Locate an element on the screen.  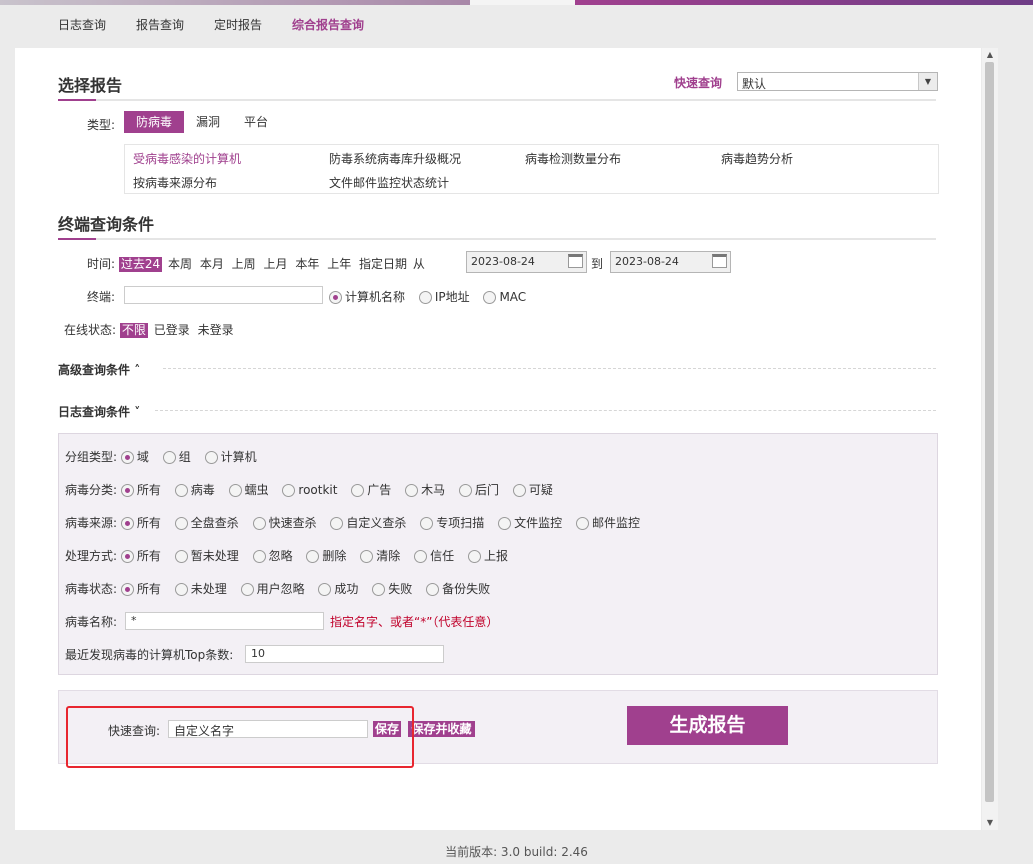
time-option-this-month: 本月 is located at coordinates (212, 264).